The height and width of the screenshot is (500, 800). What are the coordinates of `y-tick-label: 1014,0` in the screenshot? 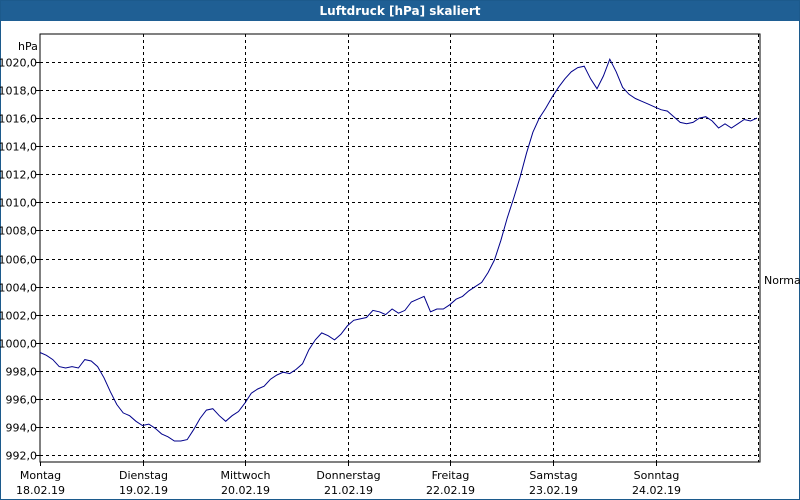 It's located at (18, 147).